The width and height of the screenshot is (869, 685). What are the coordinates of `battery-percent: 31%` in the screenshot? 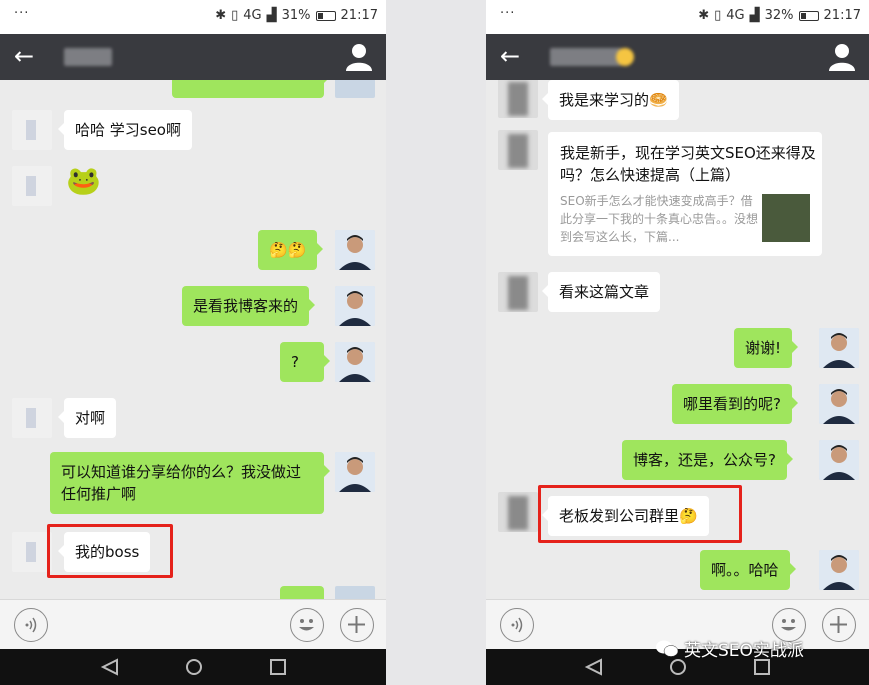 It's located at (296, 15).